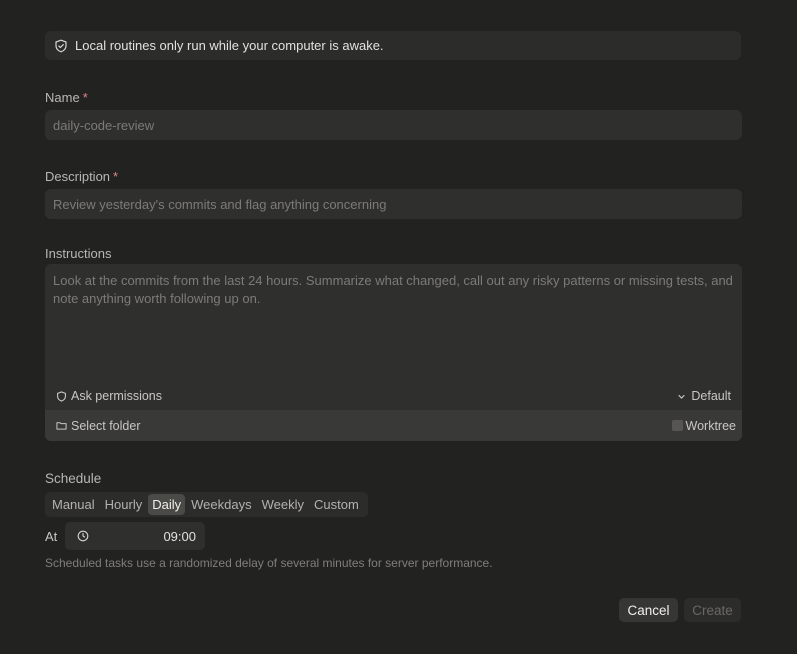 Image resolution: width=797 pixels, height=654 pixels. What do you see at coordinates (336, 504) in the screenshot?
I see `schedule-option-custom: Custom` at bounding box center [336, 504].